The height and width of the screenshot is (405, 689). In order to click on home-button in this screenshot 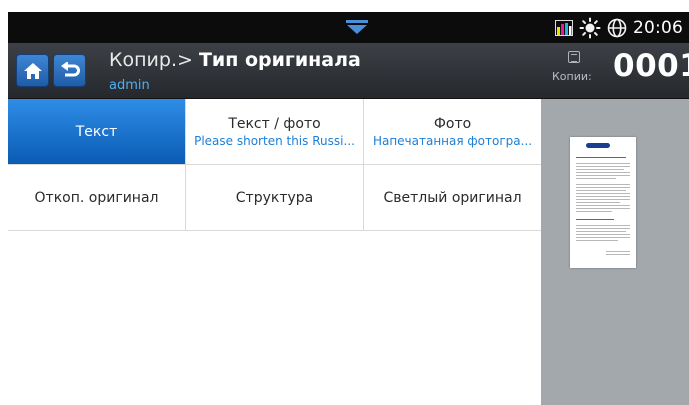, I will do `click(32, 70)`.